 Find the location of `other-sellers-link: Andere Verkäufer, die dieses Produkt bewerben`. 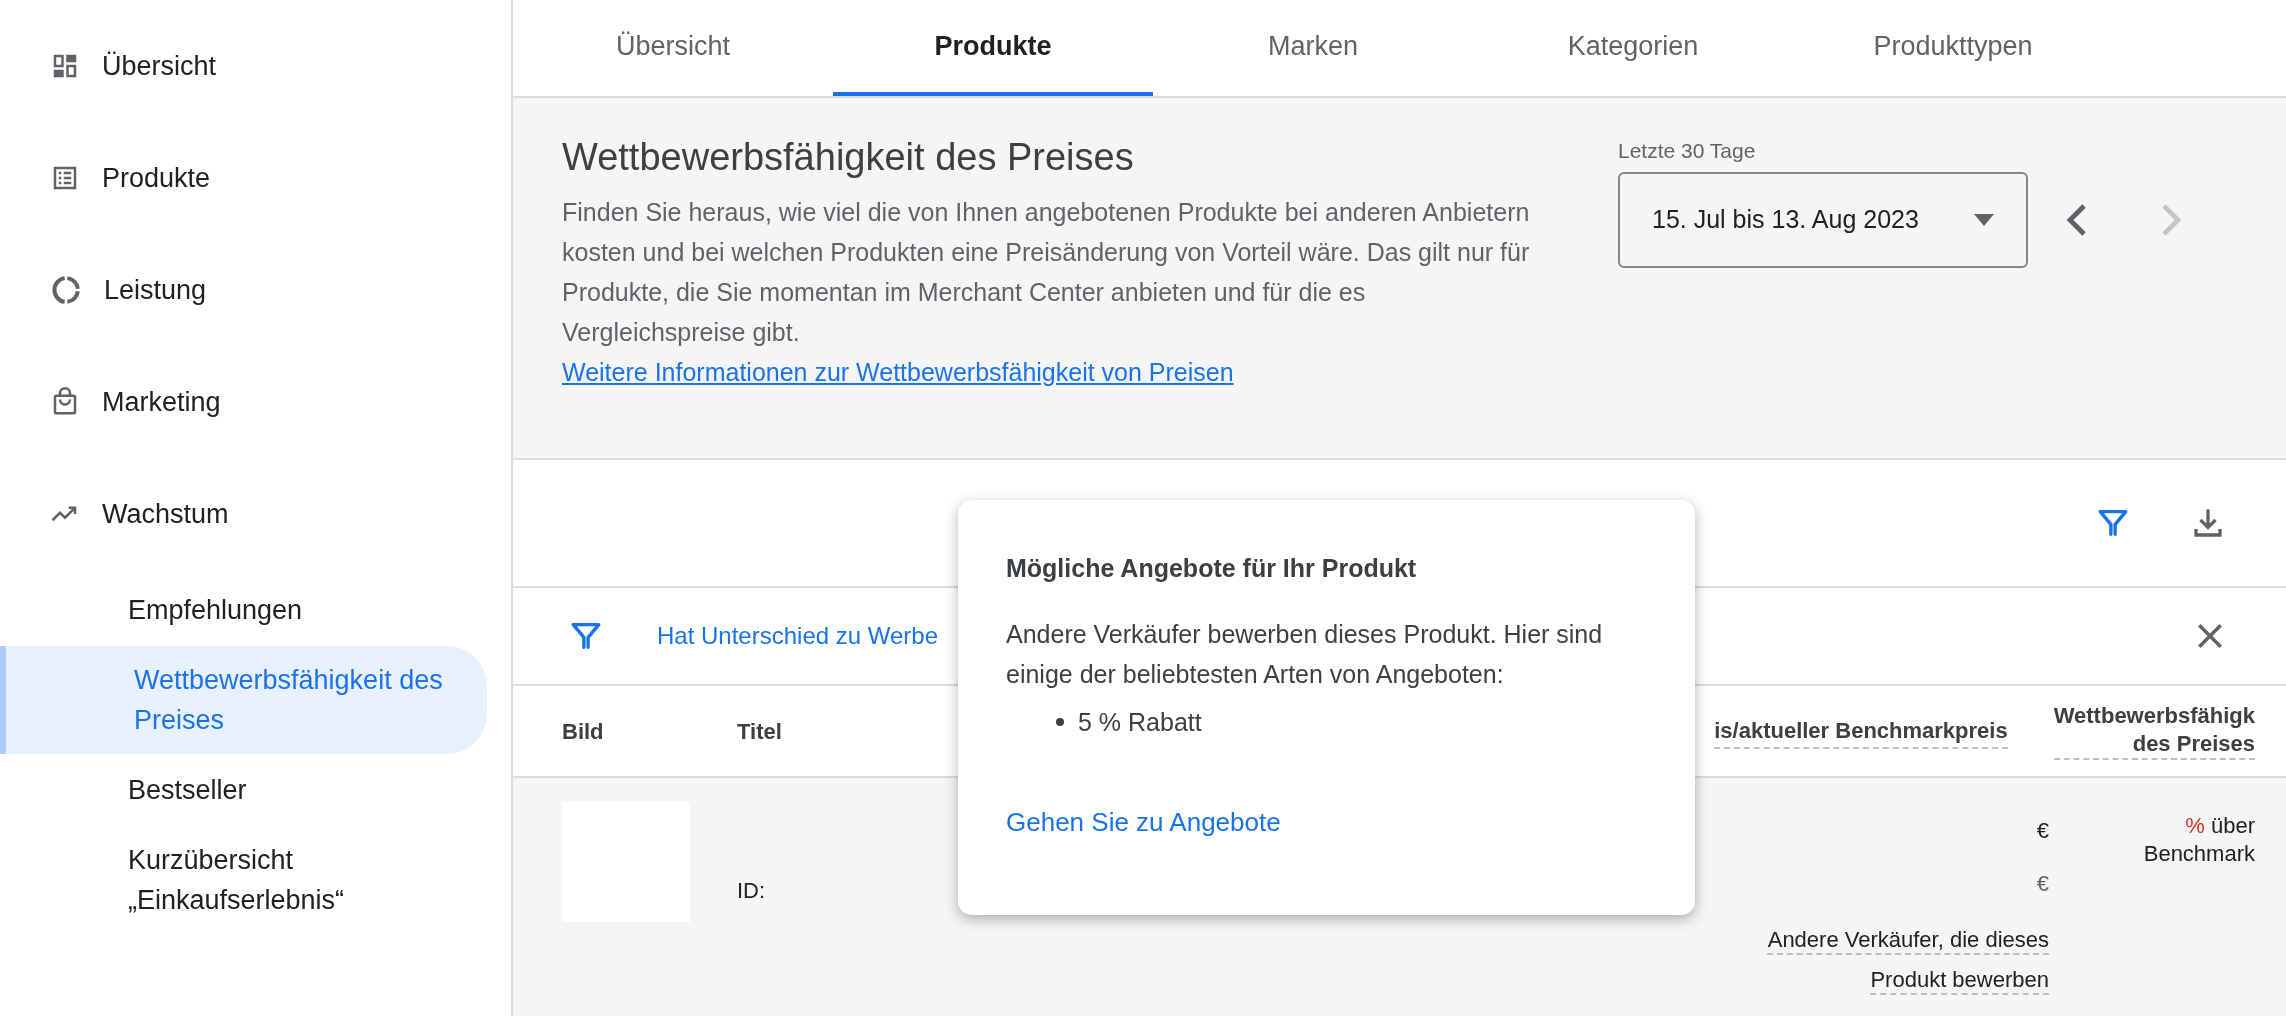

other-sellers-link: Andere Verkäufer, die dieses Produkt bewerben is located at coordinates (1894, 960).